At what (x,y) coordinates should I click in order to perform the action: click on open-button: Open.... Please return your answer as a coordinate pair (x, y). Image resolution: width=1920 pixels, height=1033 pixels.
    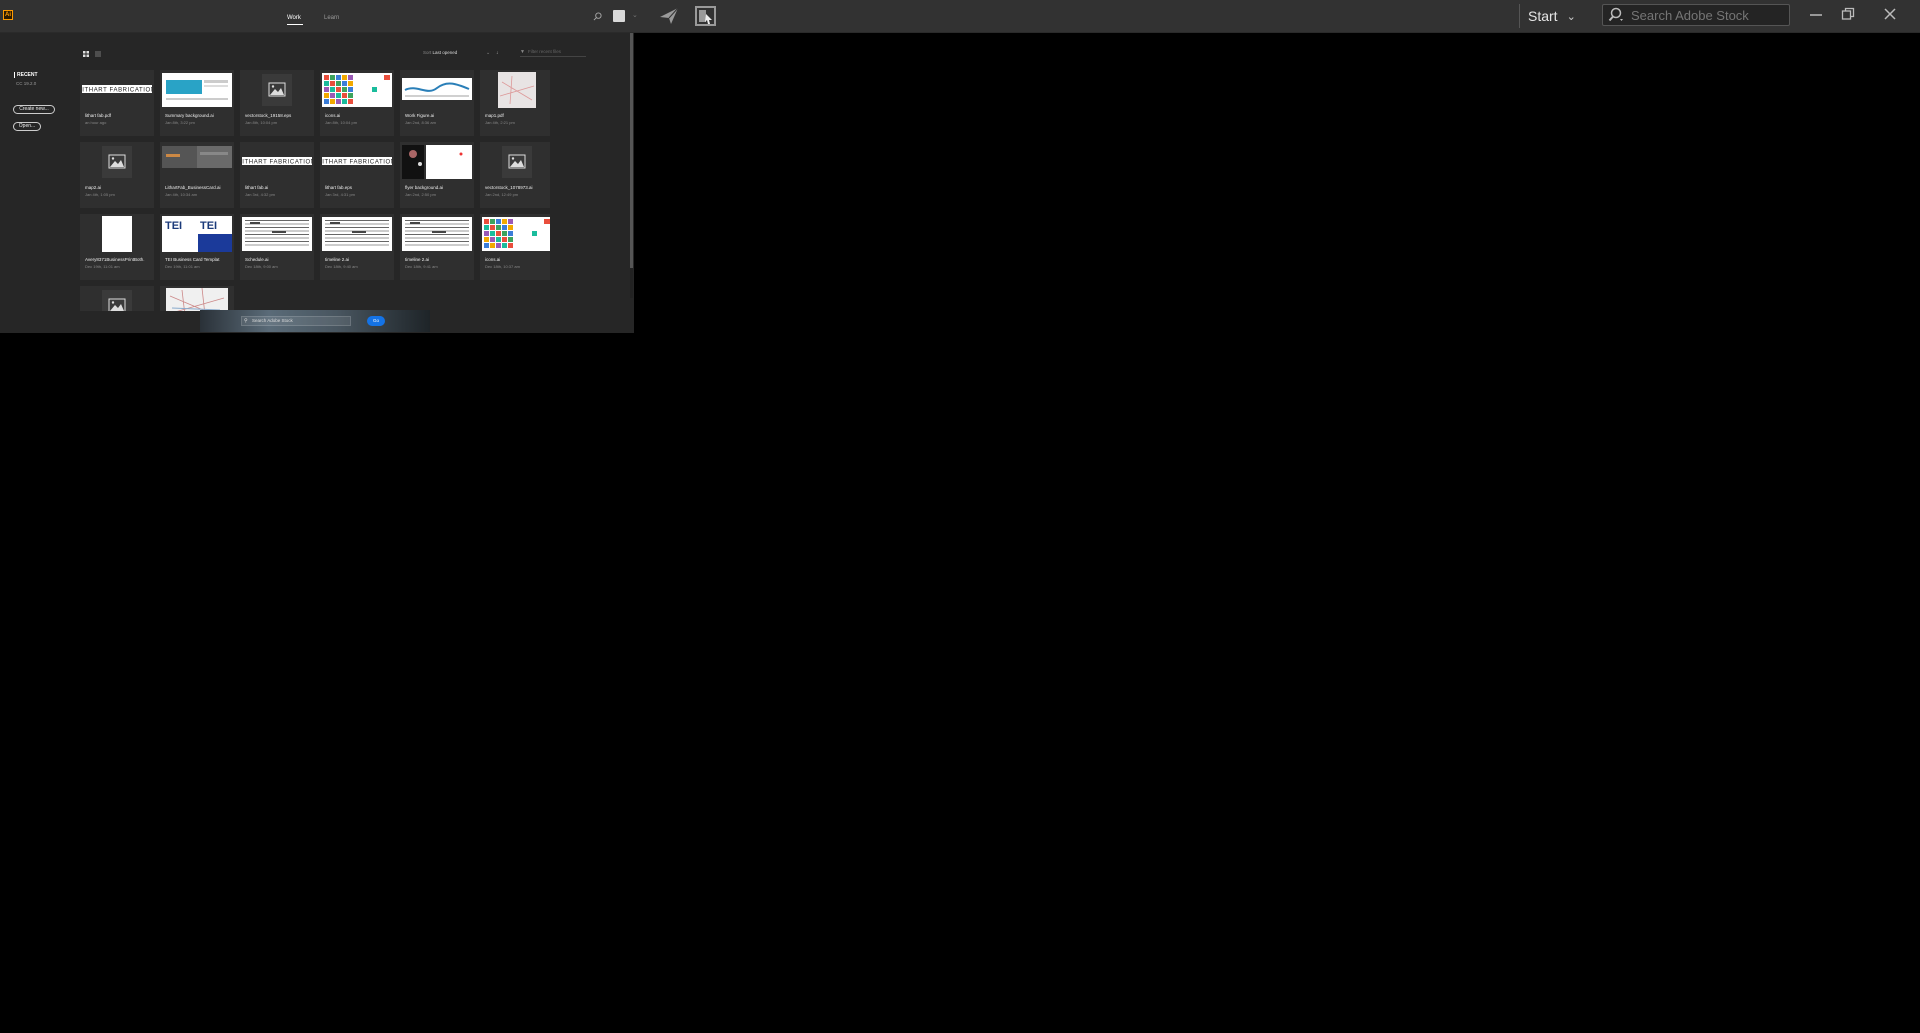
    Looking at the image, I should click on (27, 126).